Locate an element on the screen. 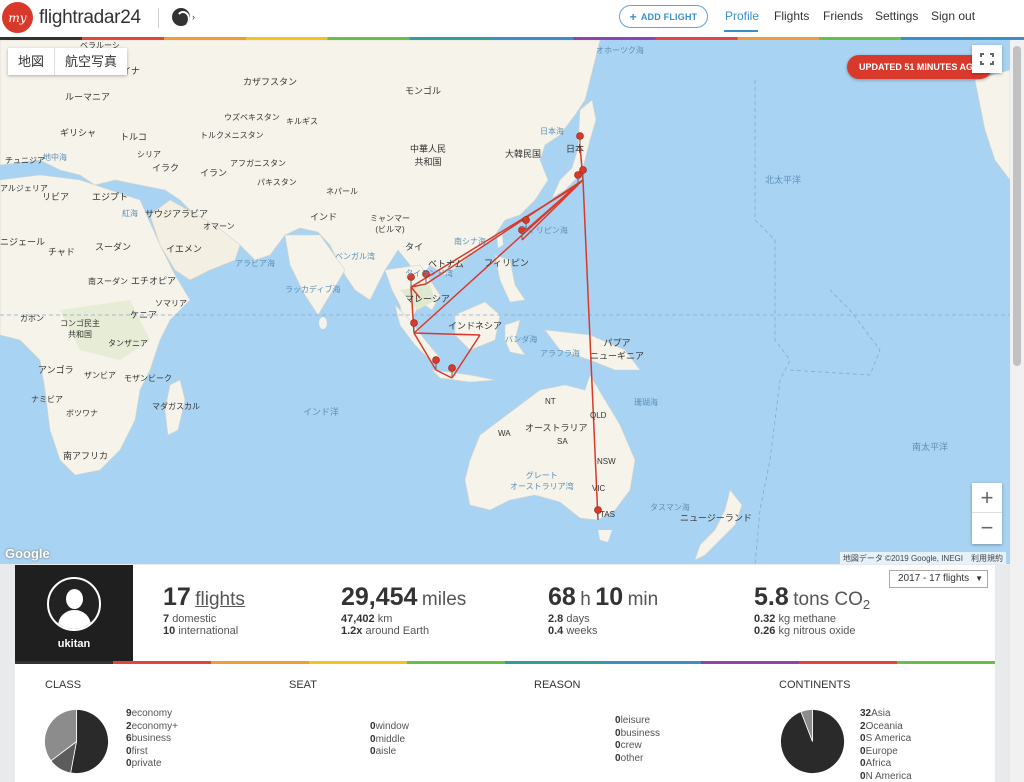 The height and width of the screenshot is (782, 1024). nav-profile: Profile is located at coordinates (742, 16).